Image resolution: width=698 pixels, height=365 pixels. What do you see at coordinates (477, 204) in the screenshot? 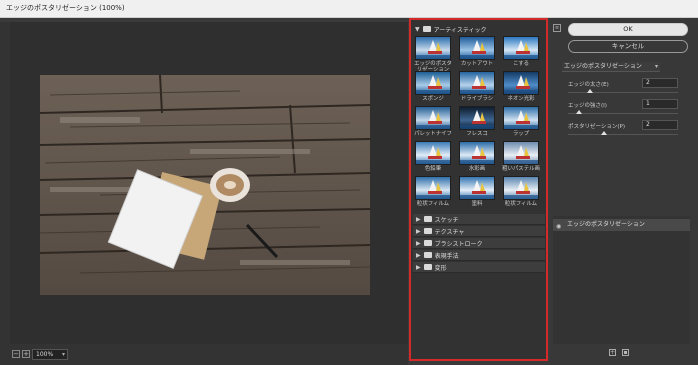
I see `thumbnail-label: 塗料` at bounding box center [477, 204].